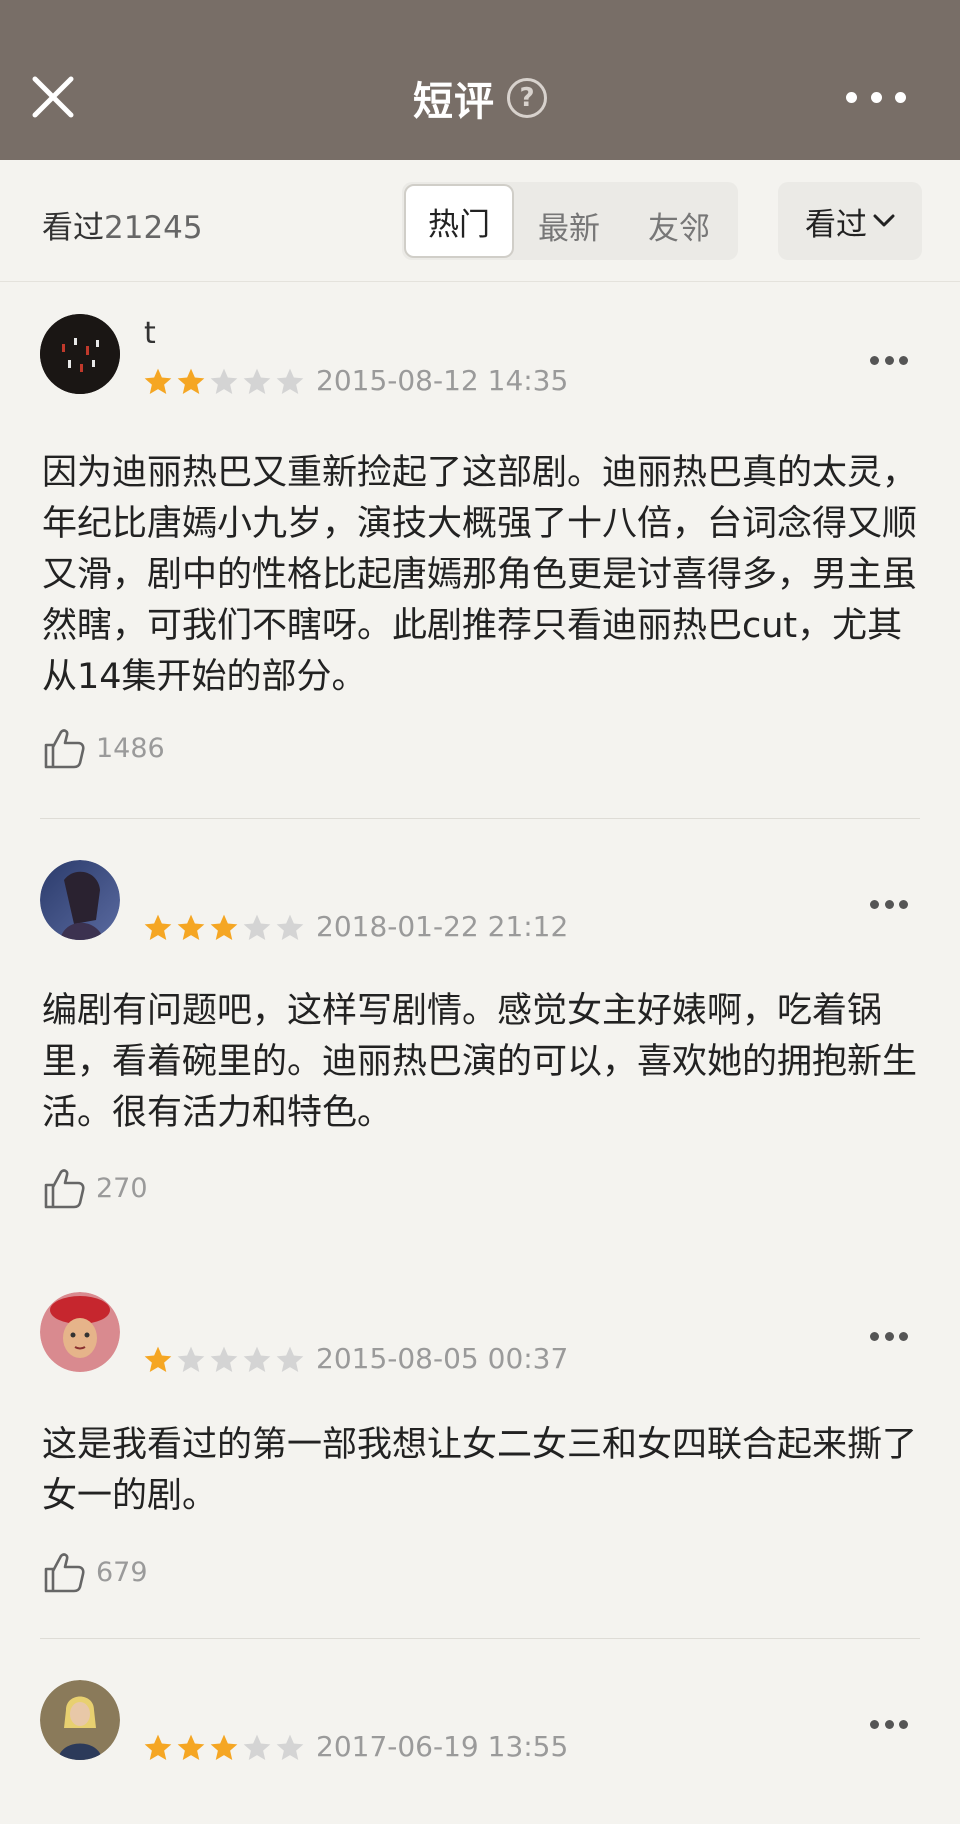 This screenshot has height=1824, width=960. What do you see at coordinates (95, 1572) in the screenshot?
I see `like-button: 679` at bounding box center [95, 1572].